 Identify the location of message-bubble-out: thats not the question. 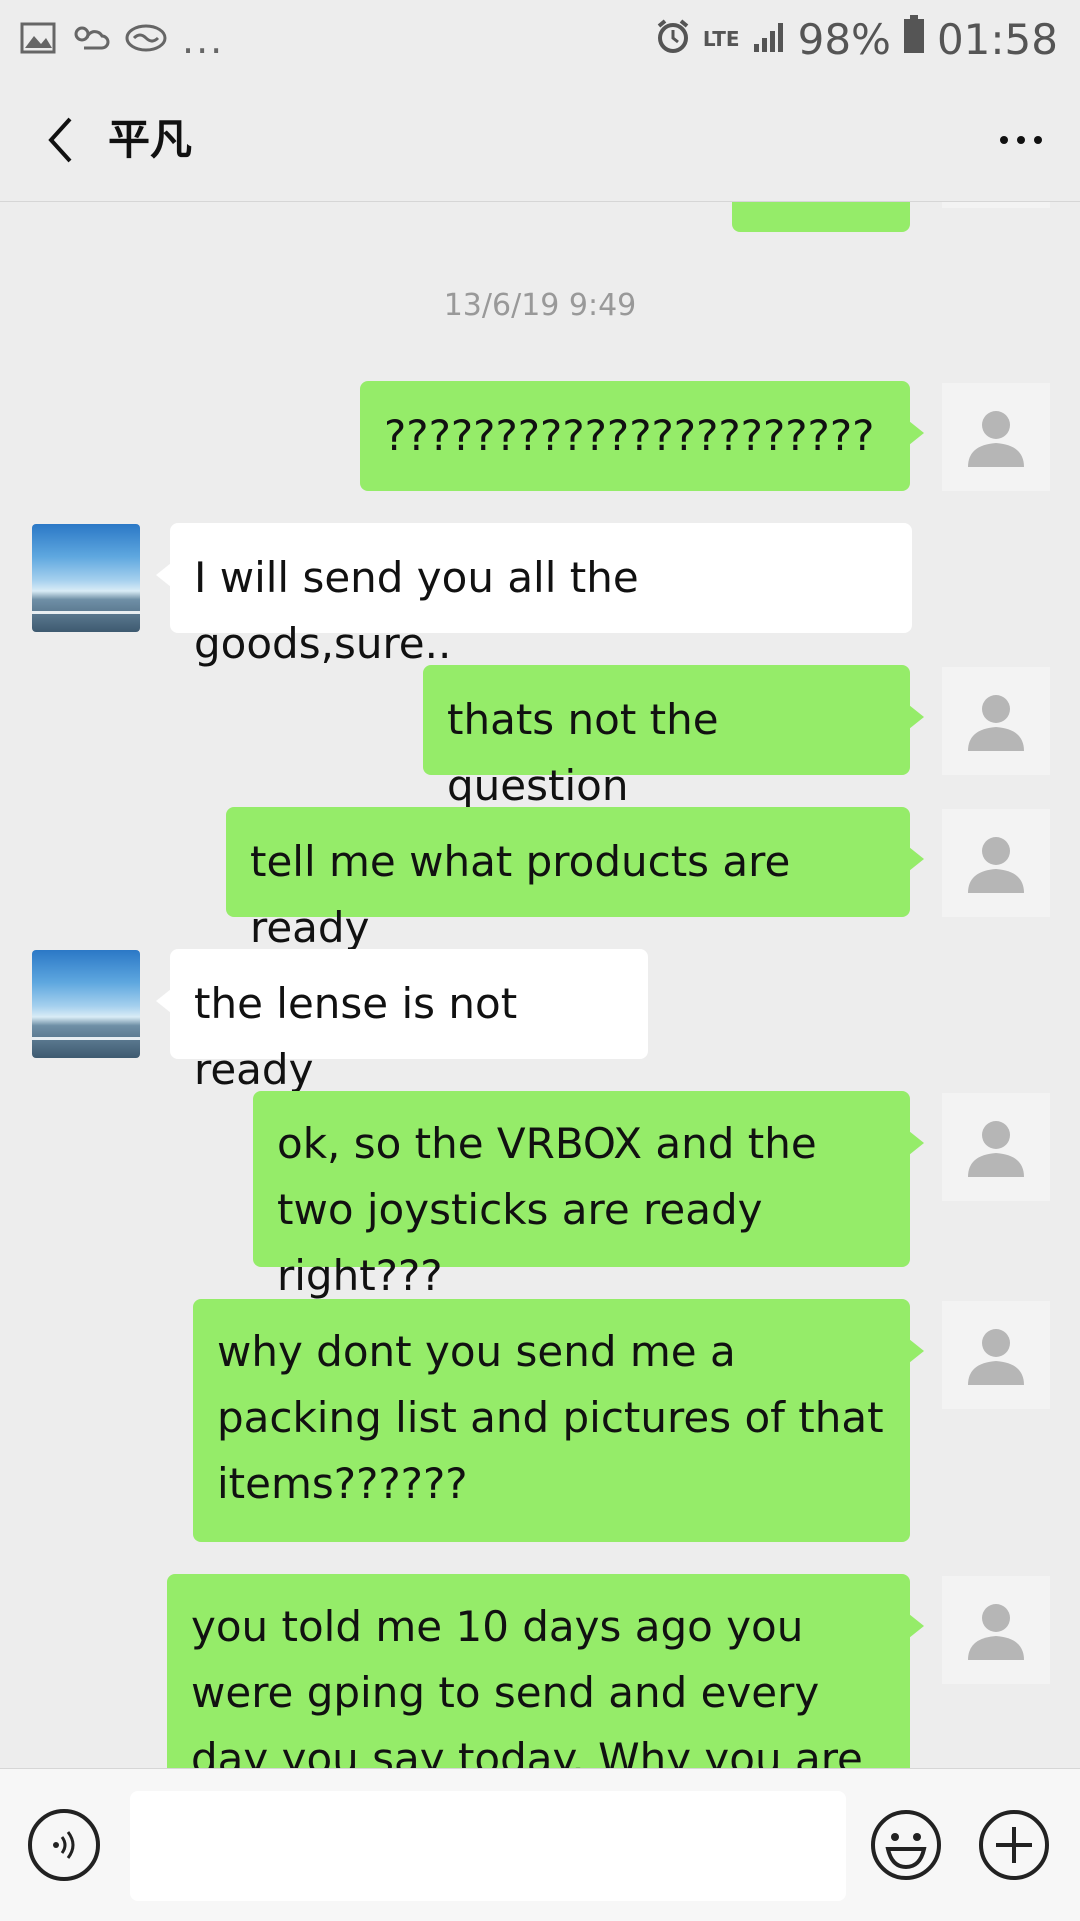
(673, 737).